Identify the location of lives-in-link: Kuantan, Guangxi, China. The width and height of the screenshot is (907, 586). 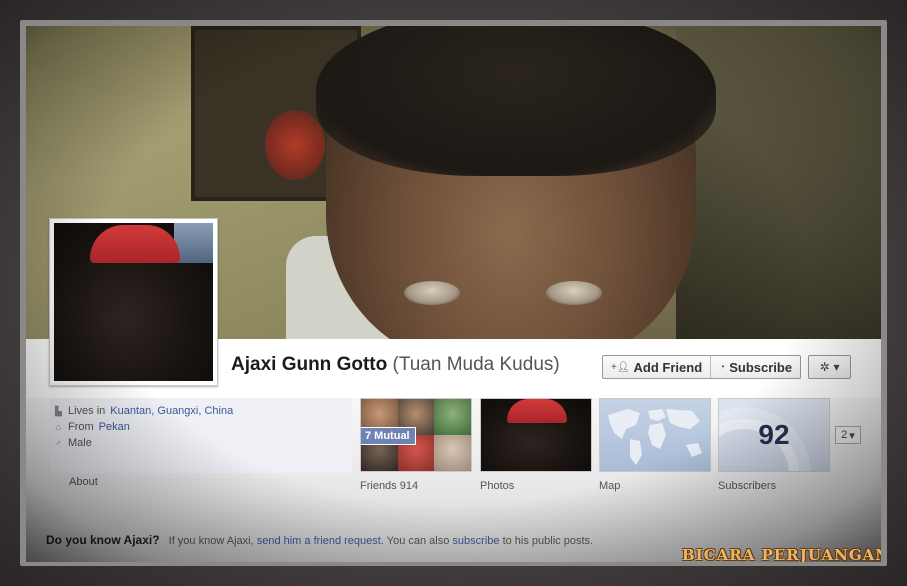
(171, 411).